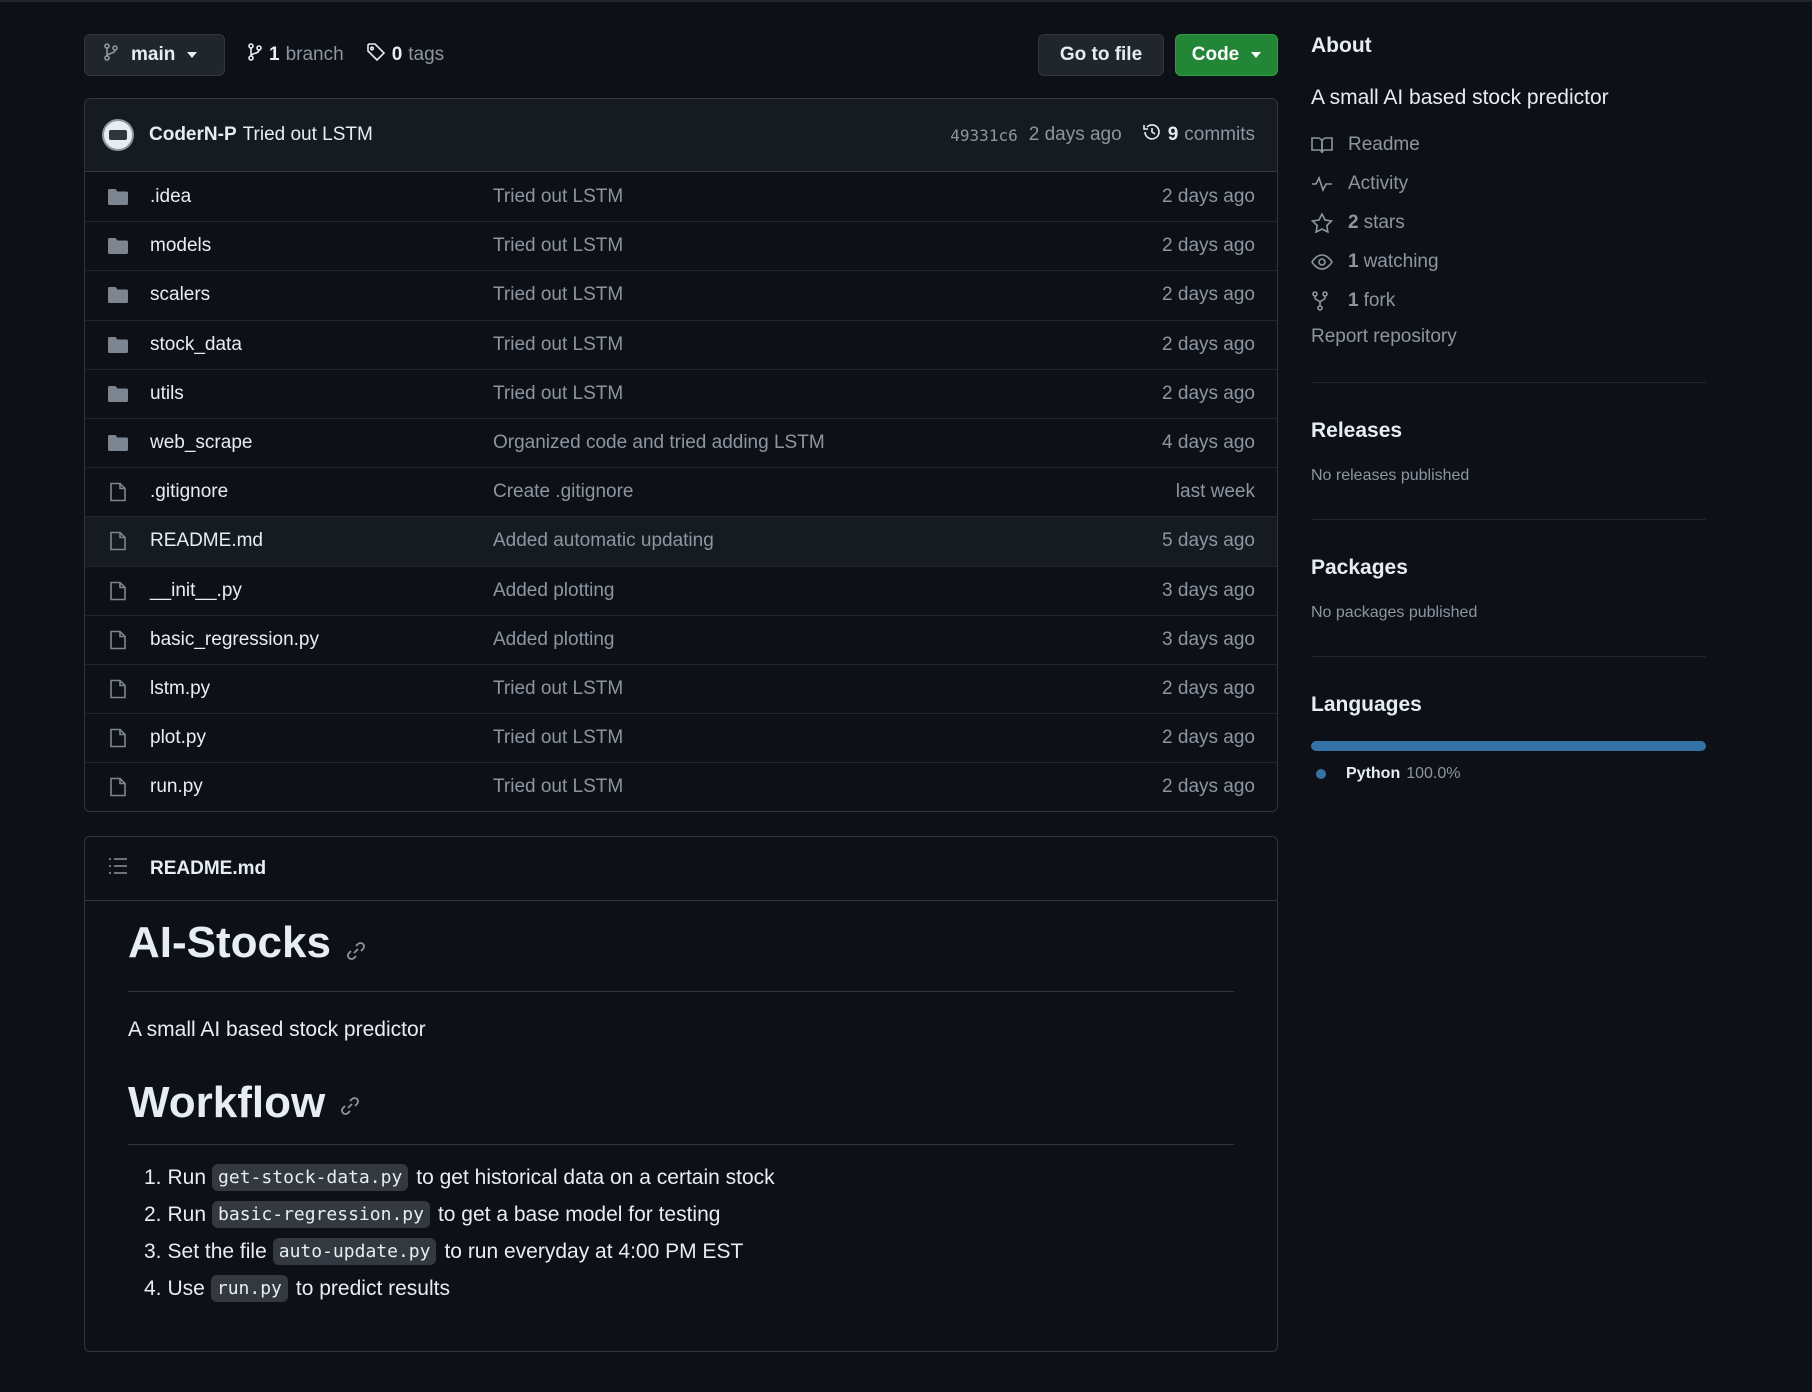  Describe the element at coordinates (208, 869) in the screenshot. I see `readme-filename: README.md` at that location.